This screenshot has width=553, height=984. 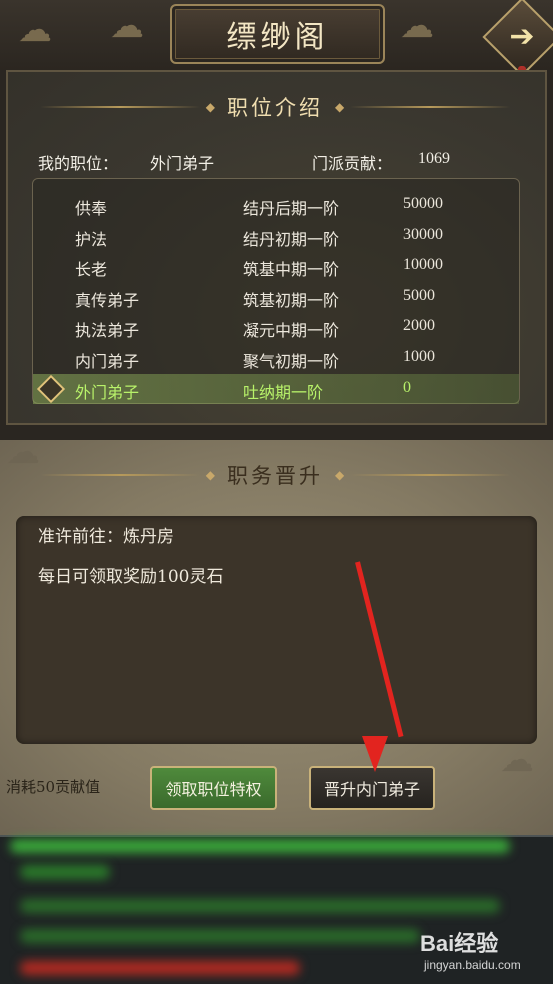 I want to click on cloud-ornament-right: ☁, so click(x=417, y=26).